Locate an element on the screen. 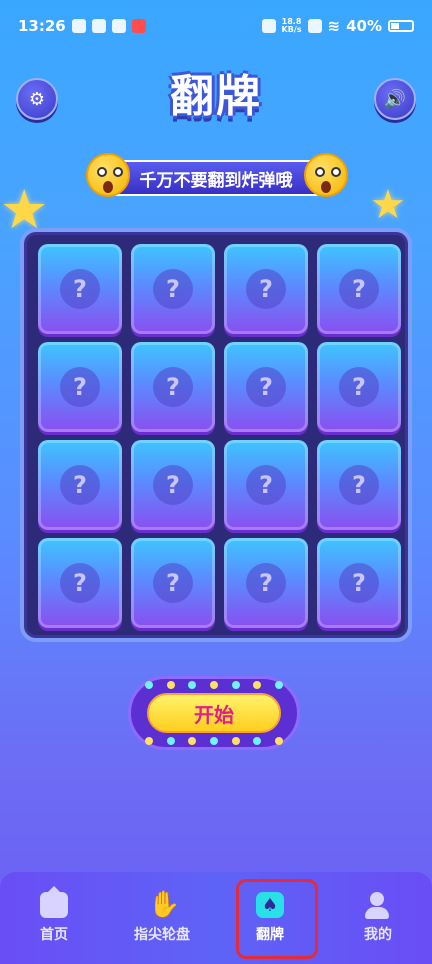  battery-percent: 40% is located at coordinates (364, 26).